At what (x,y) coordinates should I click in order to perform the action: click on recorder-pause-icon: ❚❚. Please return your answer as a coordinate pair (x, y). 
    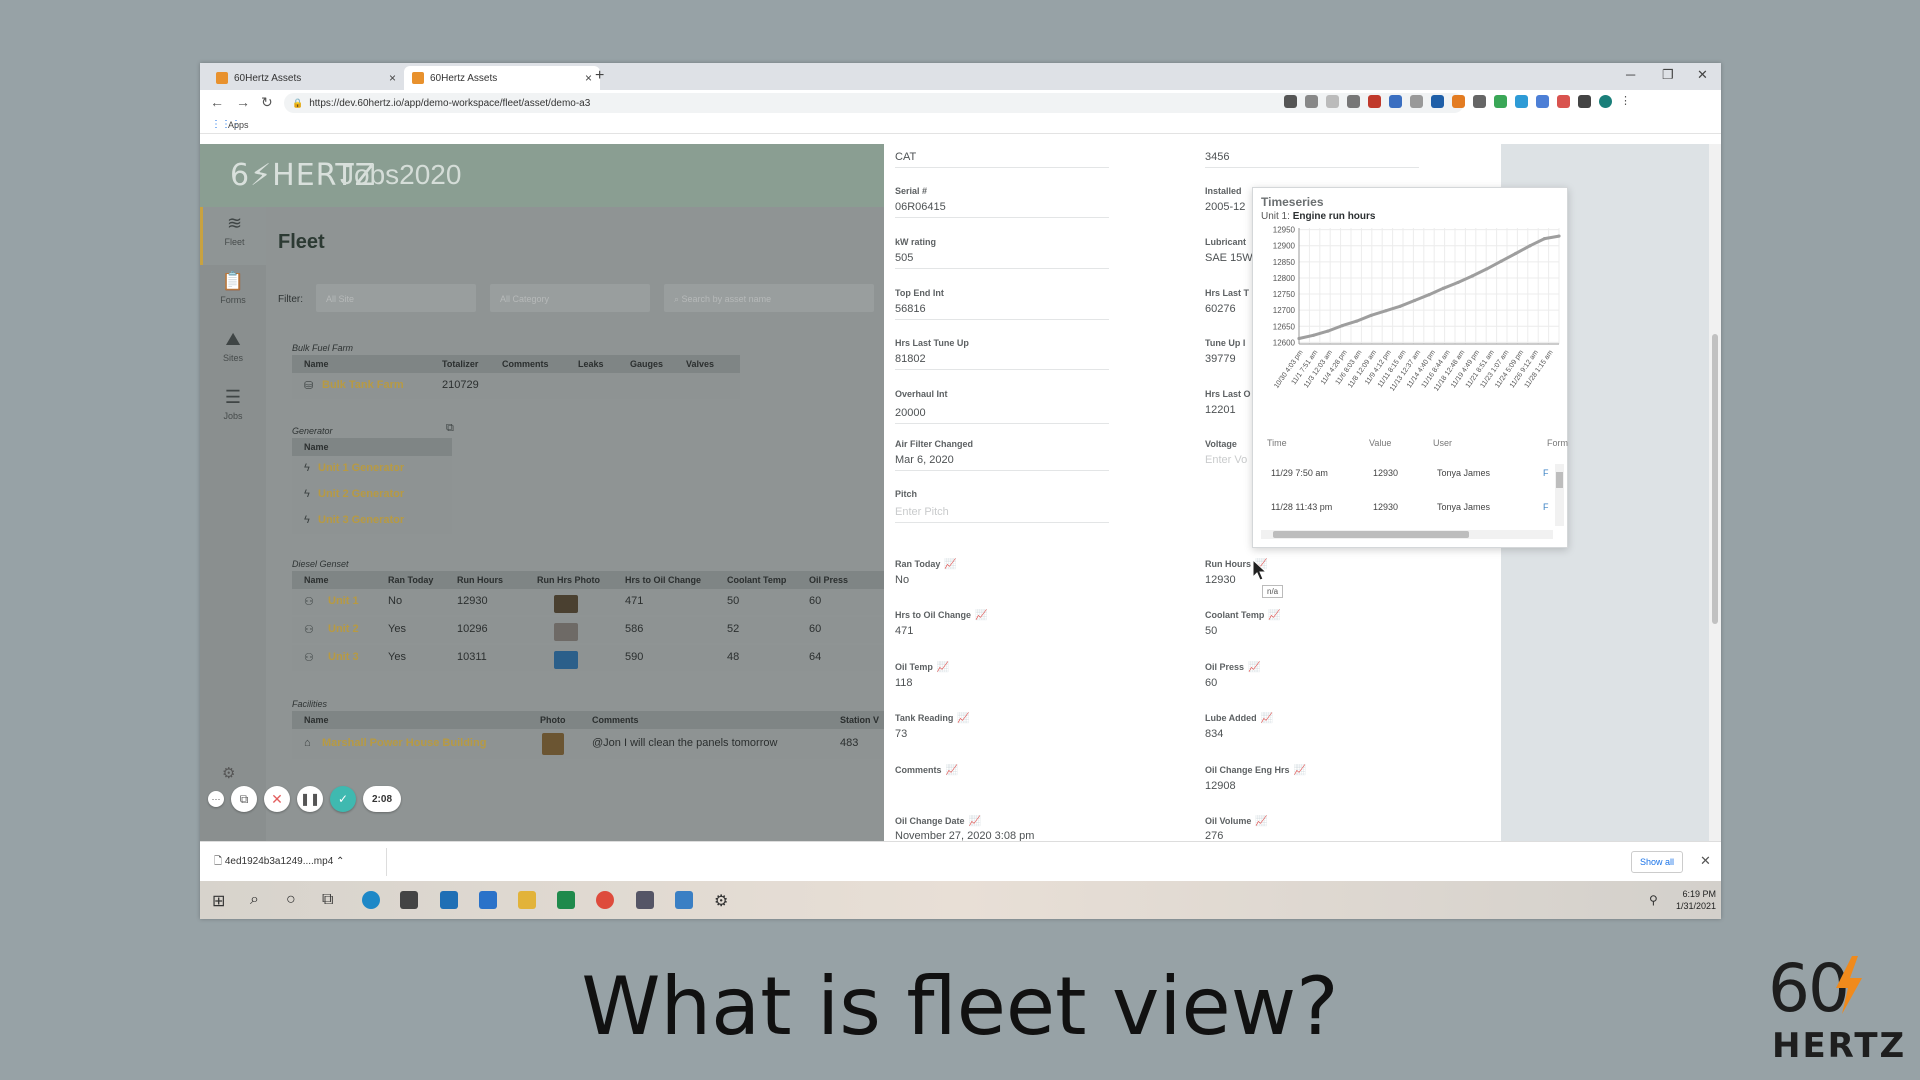
    Looking at the image, I should click on (310, 799).